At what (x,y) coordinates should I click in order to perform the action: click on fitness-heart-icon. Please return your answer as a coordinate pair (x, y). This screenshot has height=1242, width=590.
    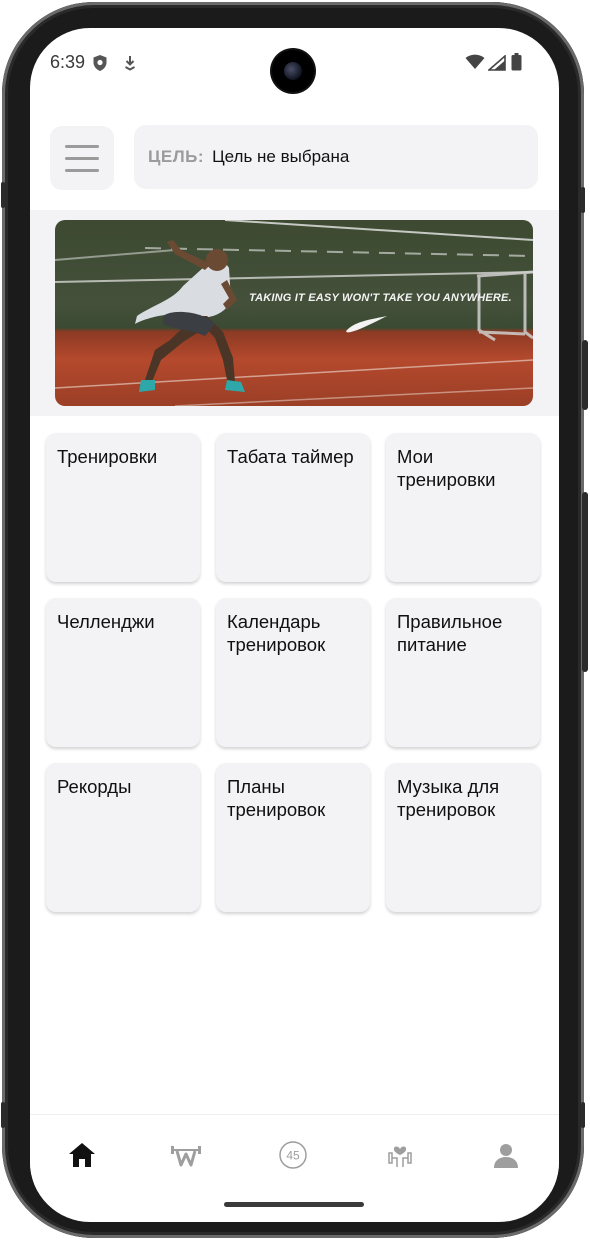
    Looking at the image, I should click on (400, 1156).